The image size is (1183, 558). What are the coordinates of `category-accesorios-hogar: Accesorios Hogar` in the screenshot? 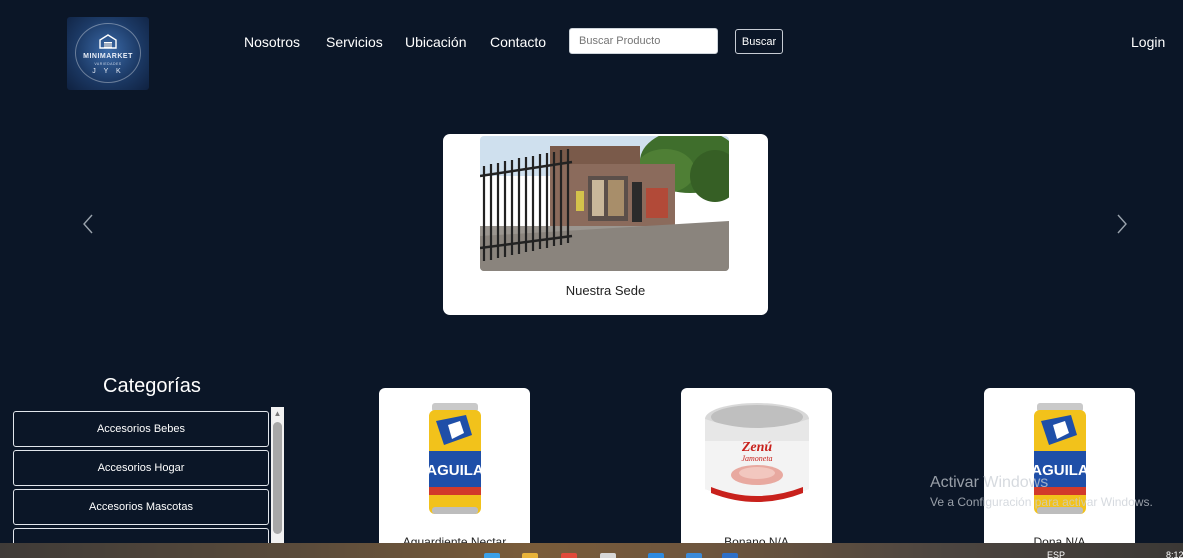 It's located at (141, 468).